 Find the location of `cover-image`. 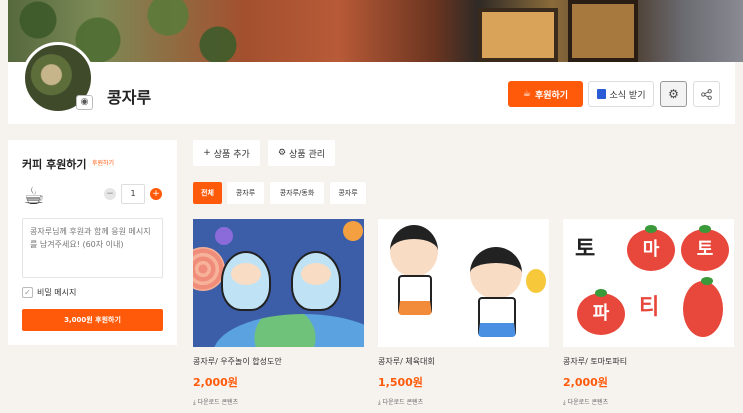

cover-image is located at coordinates (375, 31).